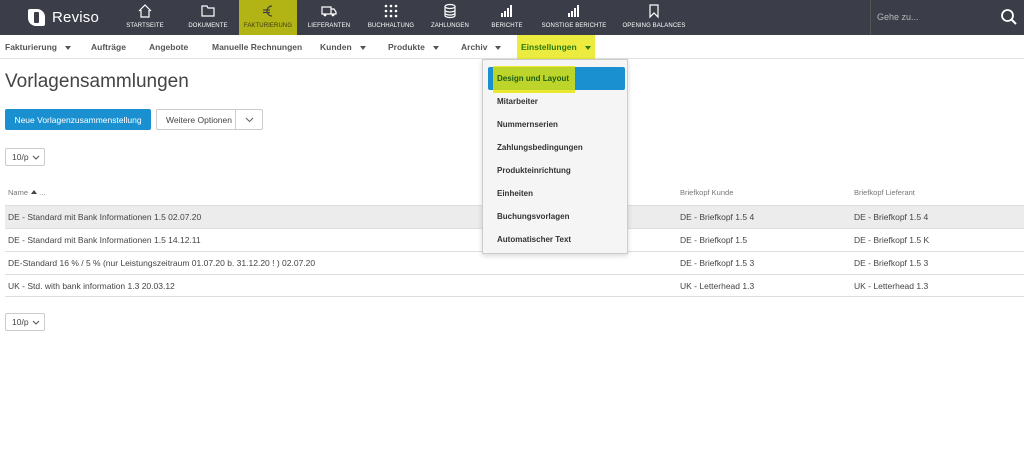  What do you see at coordinates (556, 47) in the screenshot?
I see `subnav-einstellungen: Einstellungen` at bounding box center [556, 47].